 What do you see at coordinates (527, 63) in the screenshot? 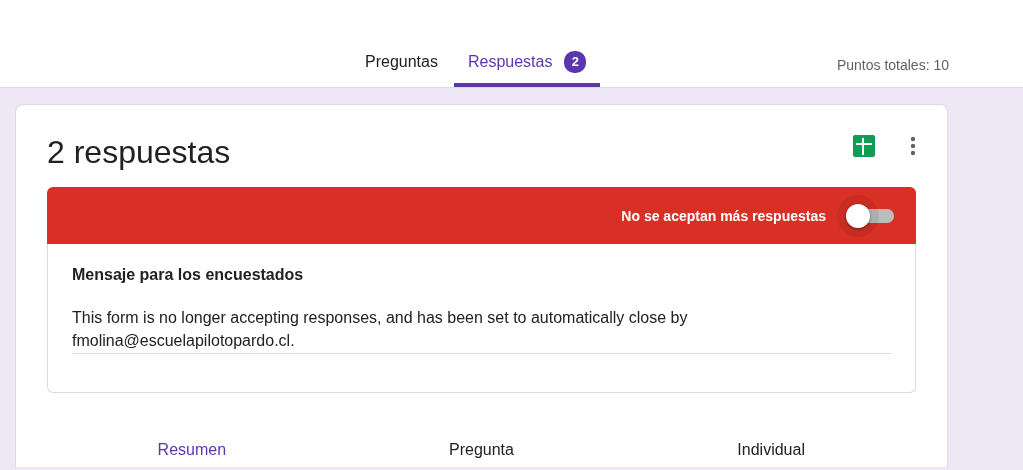
I see `tab: Respuestas 2` at bounding box center [527, 63].